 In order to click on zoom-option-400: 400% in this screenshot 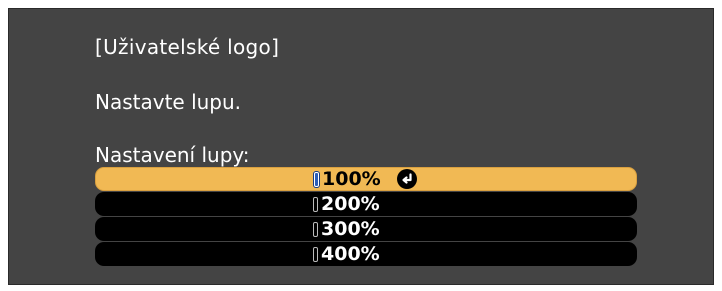, I will do `click(366, 254)`.